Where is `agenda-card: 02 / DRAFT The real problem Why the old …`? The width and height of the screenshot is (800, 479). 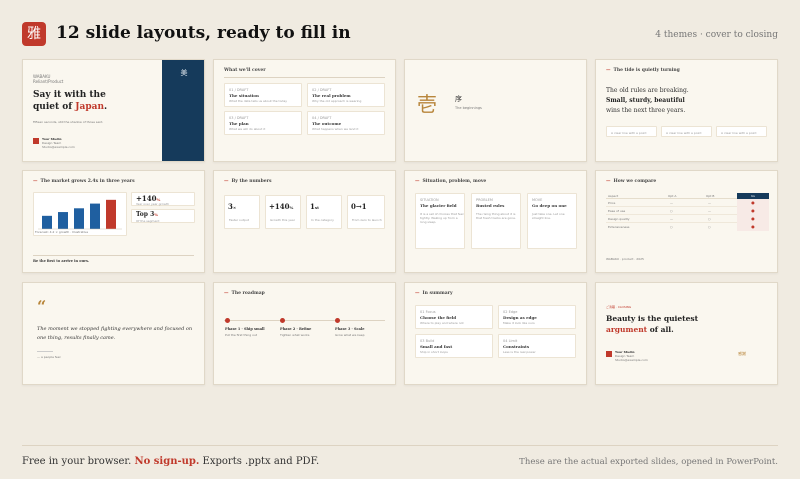 agenda-card: 02 / DRAFT The real problem Why the old … is located at coordinates (346, 95).